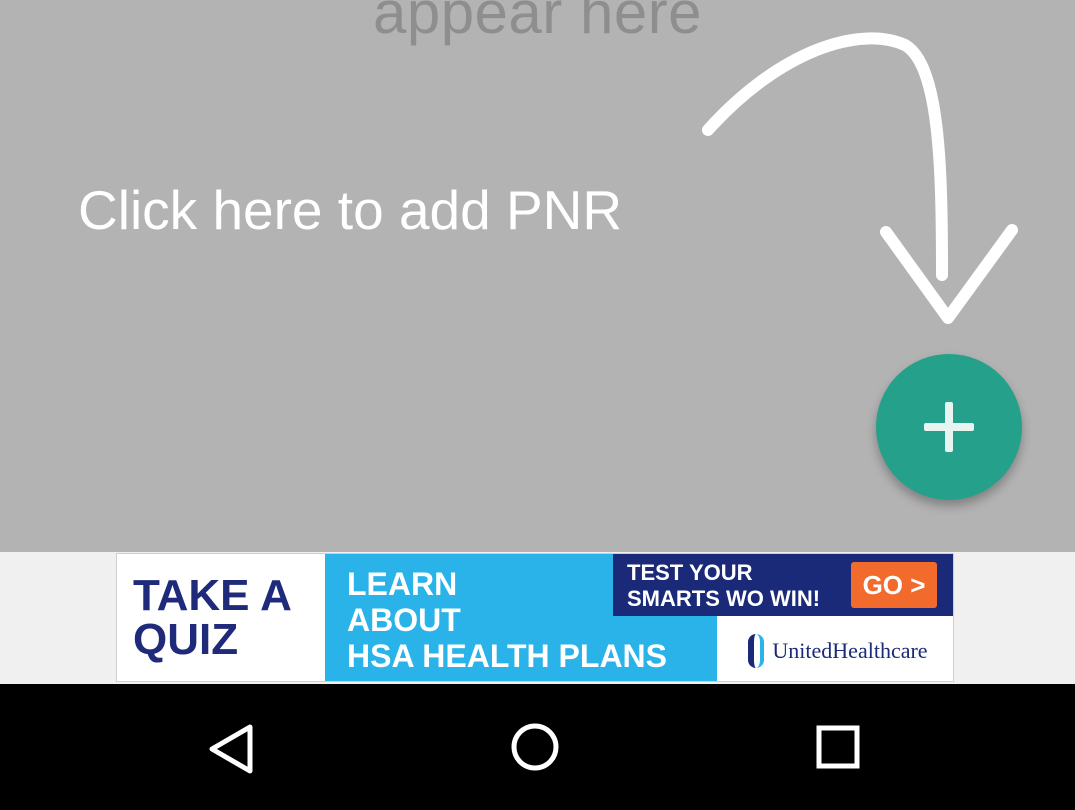  I want to click on ad-test-text: TEST YOUR SMARTS WO WIN!, so click(723, 586).